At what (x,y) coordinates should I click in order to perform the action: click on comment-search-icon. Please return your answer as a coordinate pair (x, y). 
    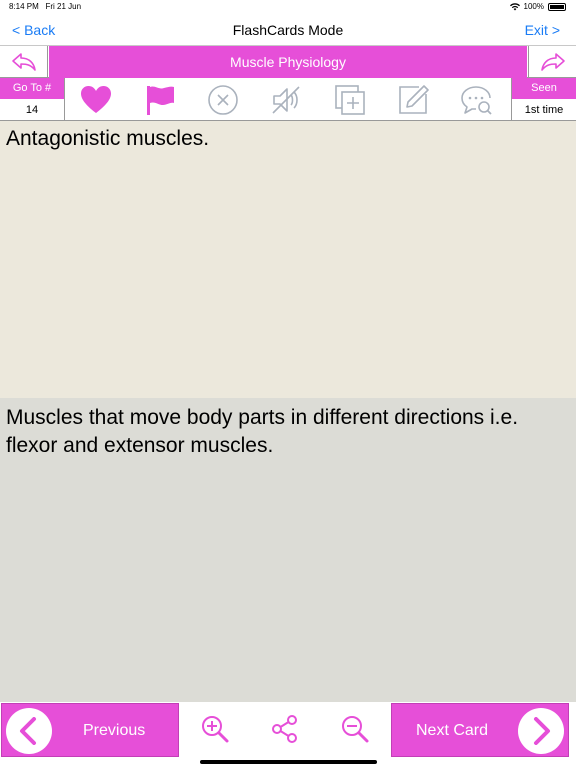
    Looking at the image, I should click on (476, 100).